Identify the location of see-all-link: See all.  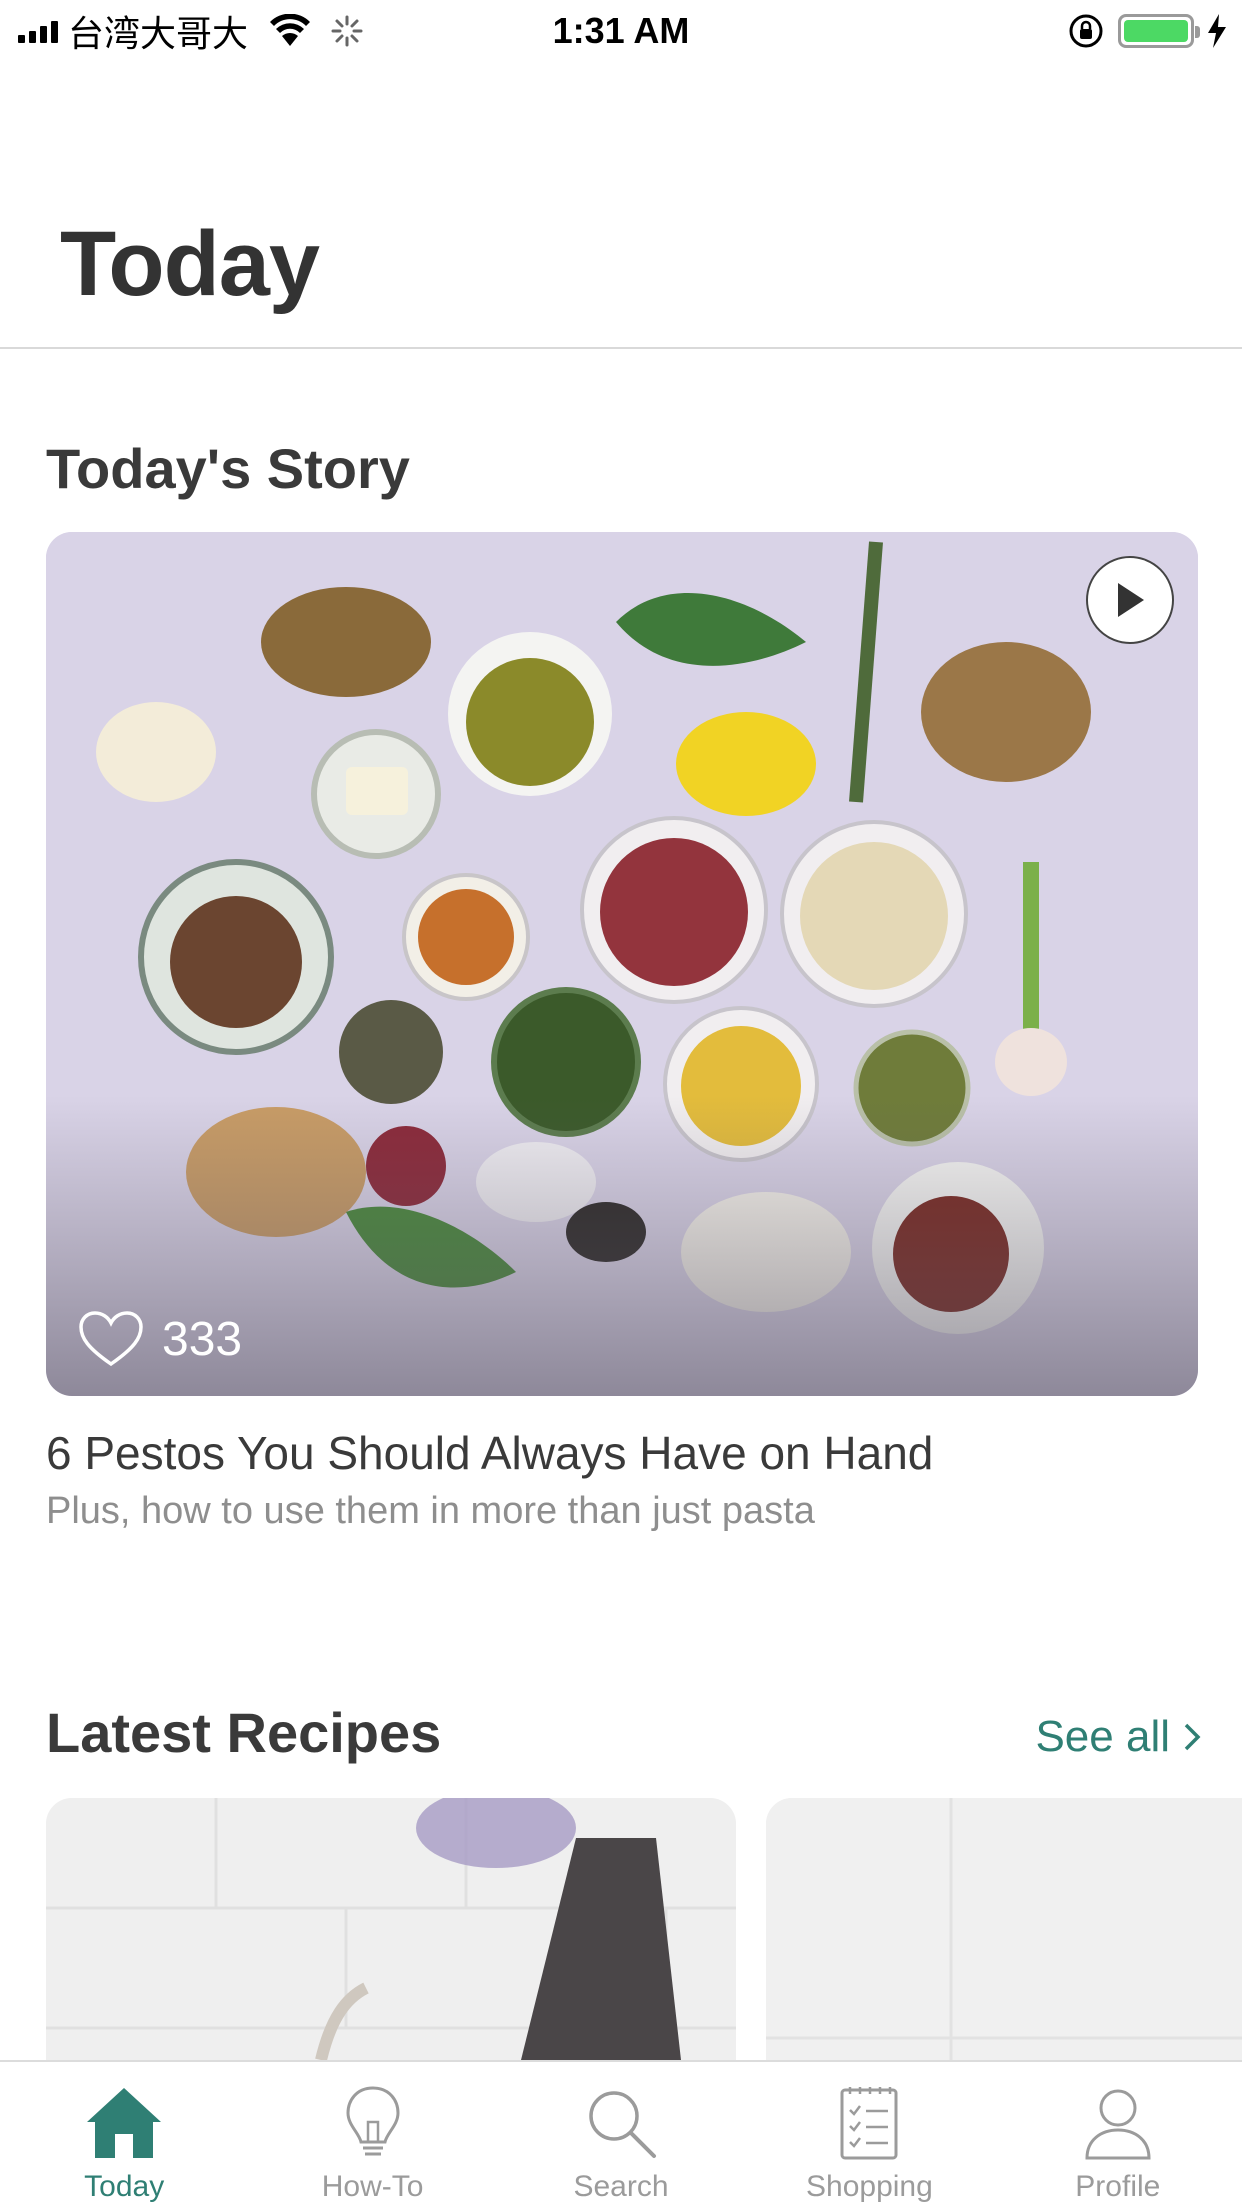
(1118, 1737).